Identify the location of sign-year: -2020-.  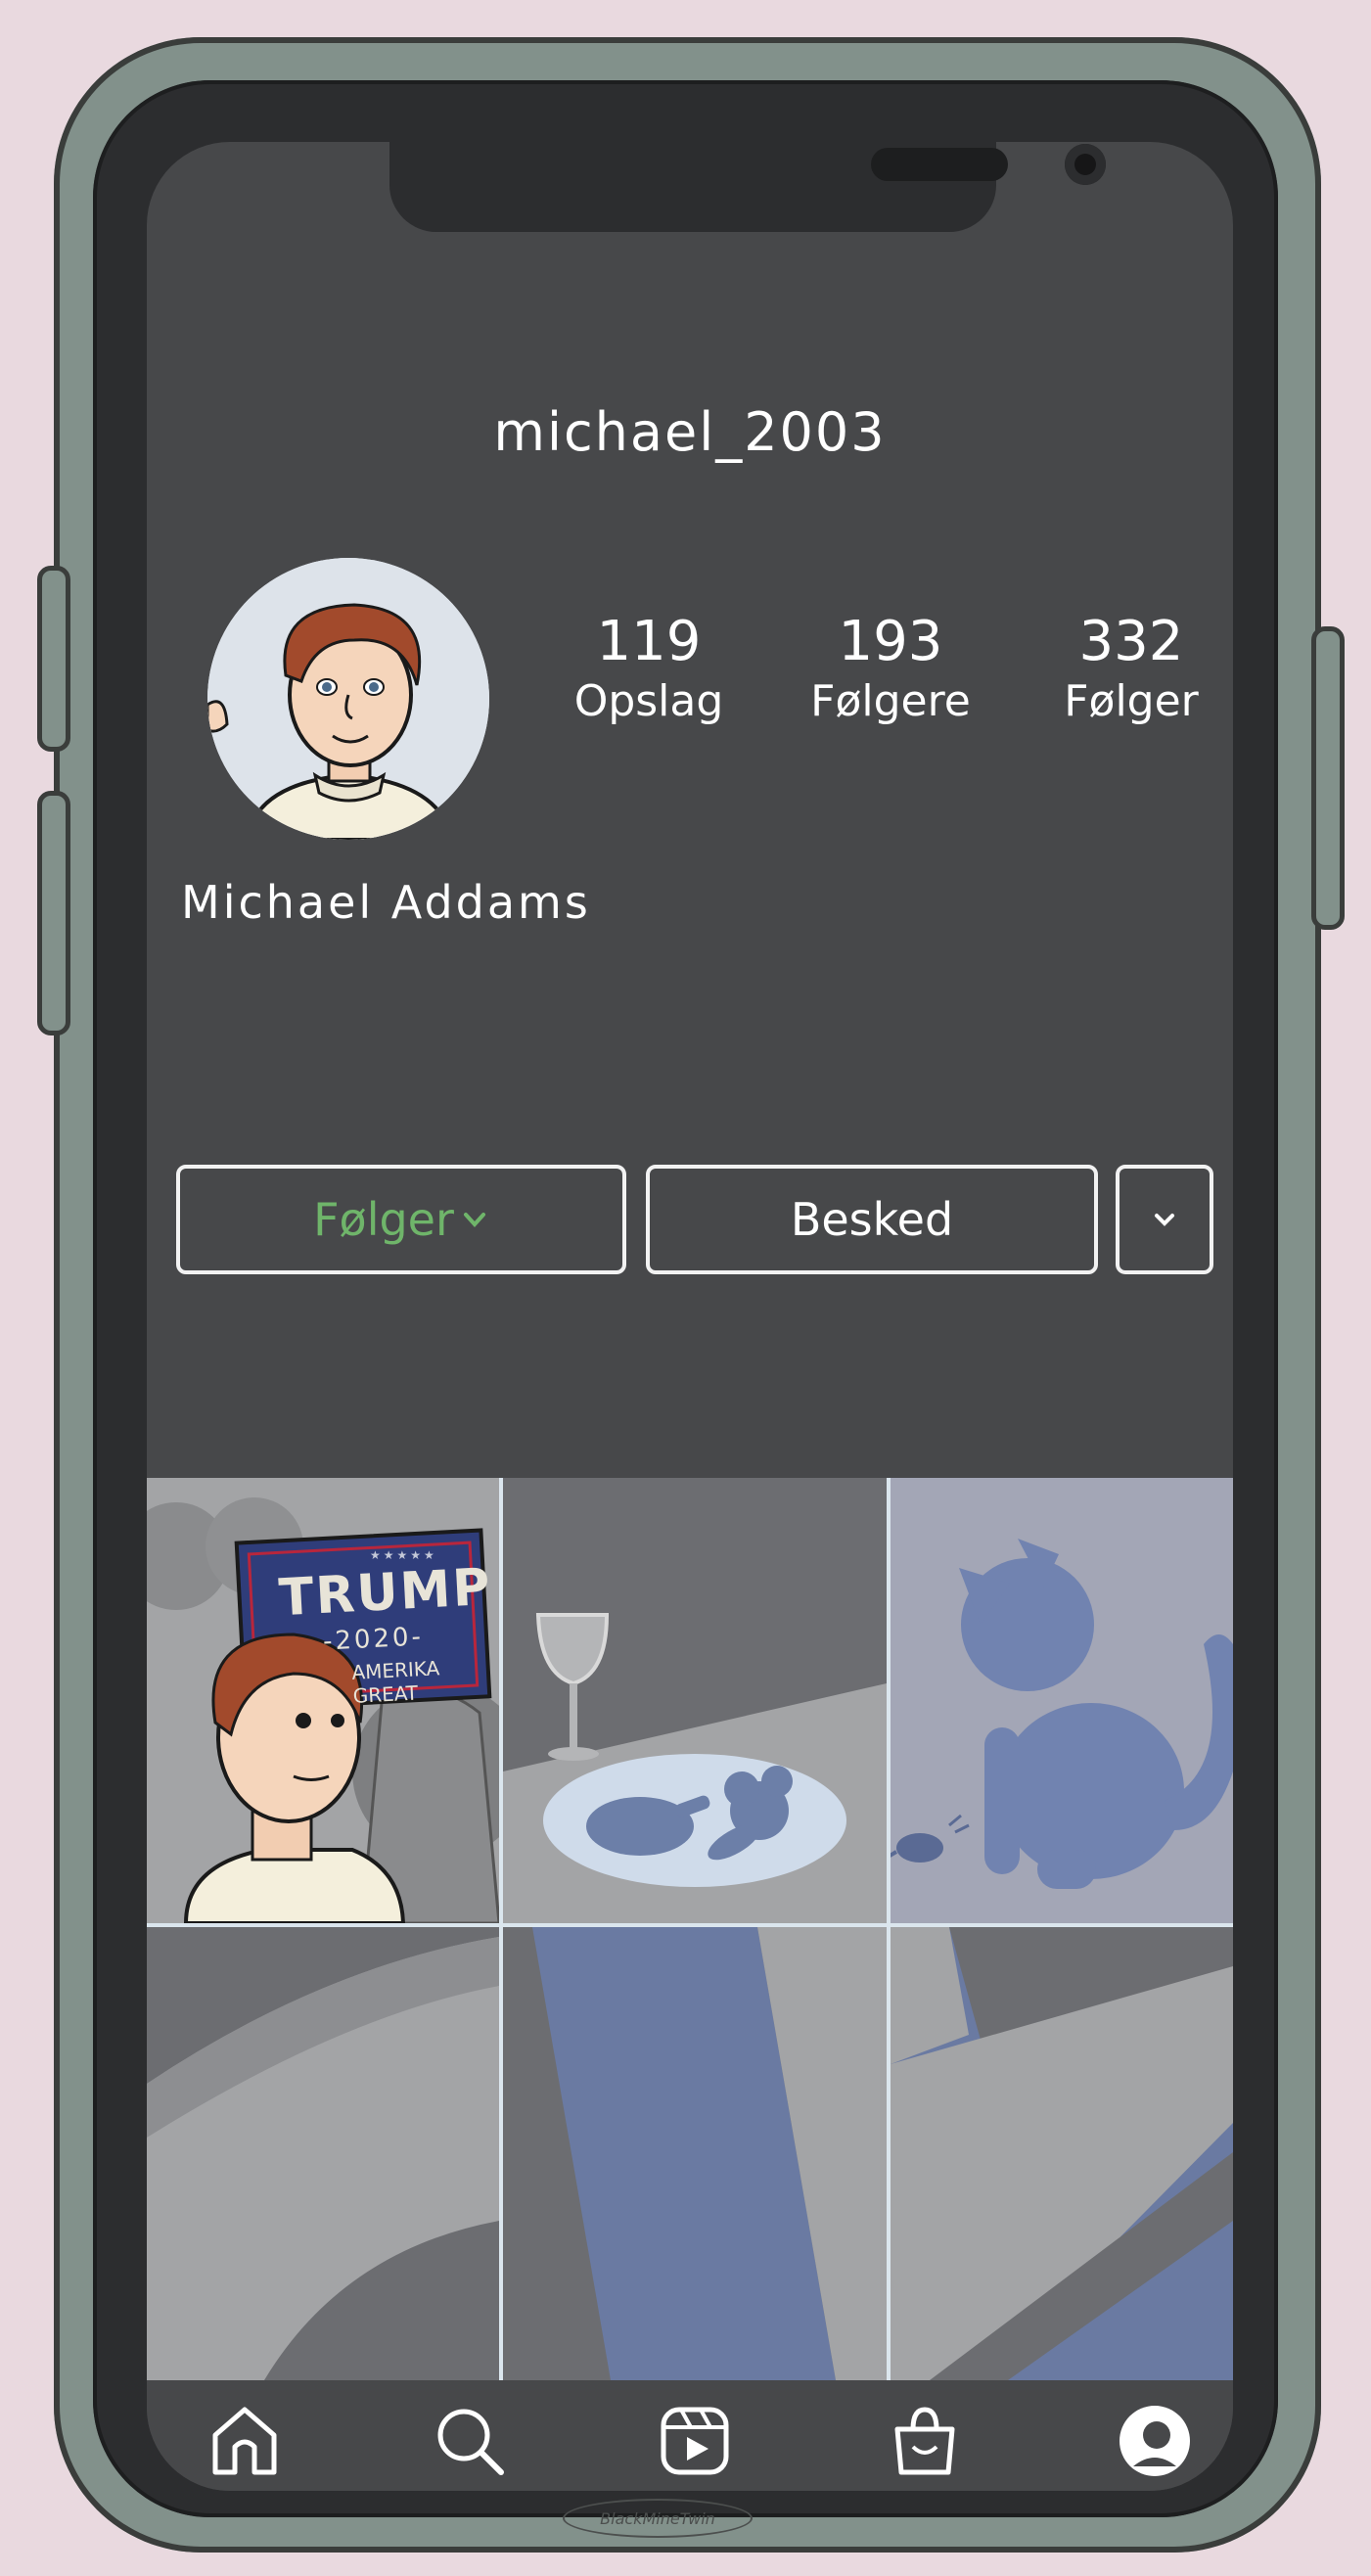
(373, 1639).